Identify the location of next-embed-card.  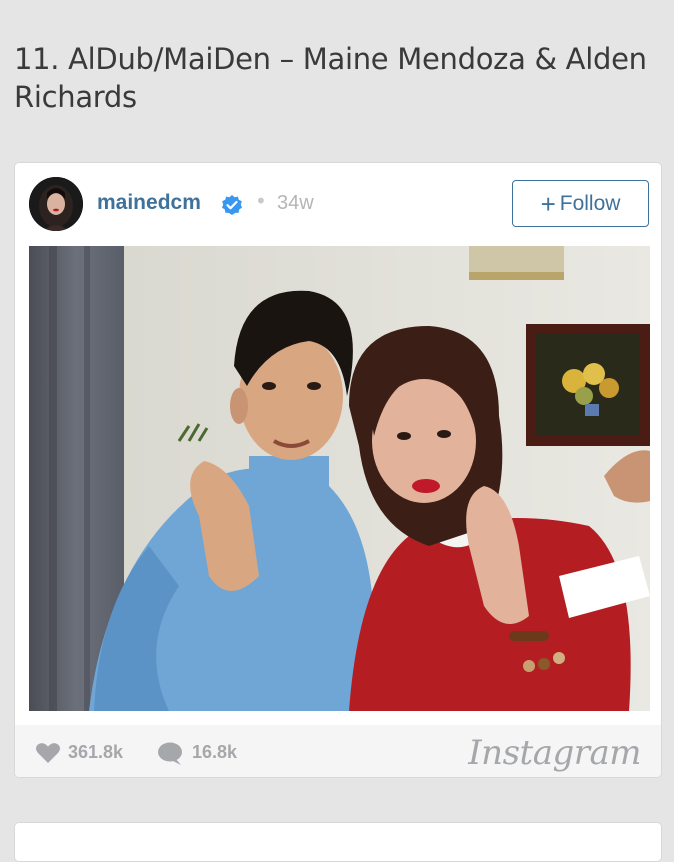
(338, 842).